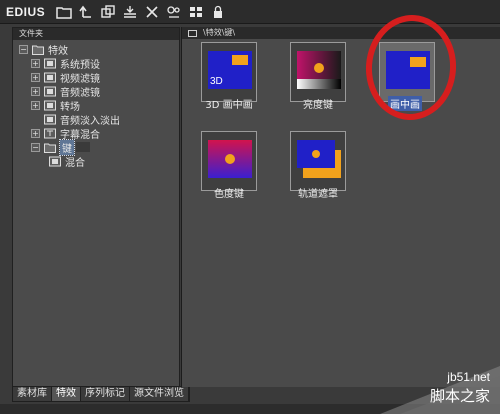 The height and width of the screenshot is (414, 500). What do you see at coordinates (229, 105) in the screenshot?
I see `effect-label: 3D 画中画` at bounding box center [229, 105].